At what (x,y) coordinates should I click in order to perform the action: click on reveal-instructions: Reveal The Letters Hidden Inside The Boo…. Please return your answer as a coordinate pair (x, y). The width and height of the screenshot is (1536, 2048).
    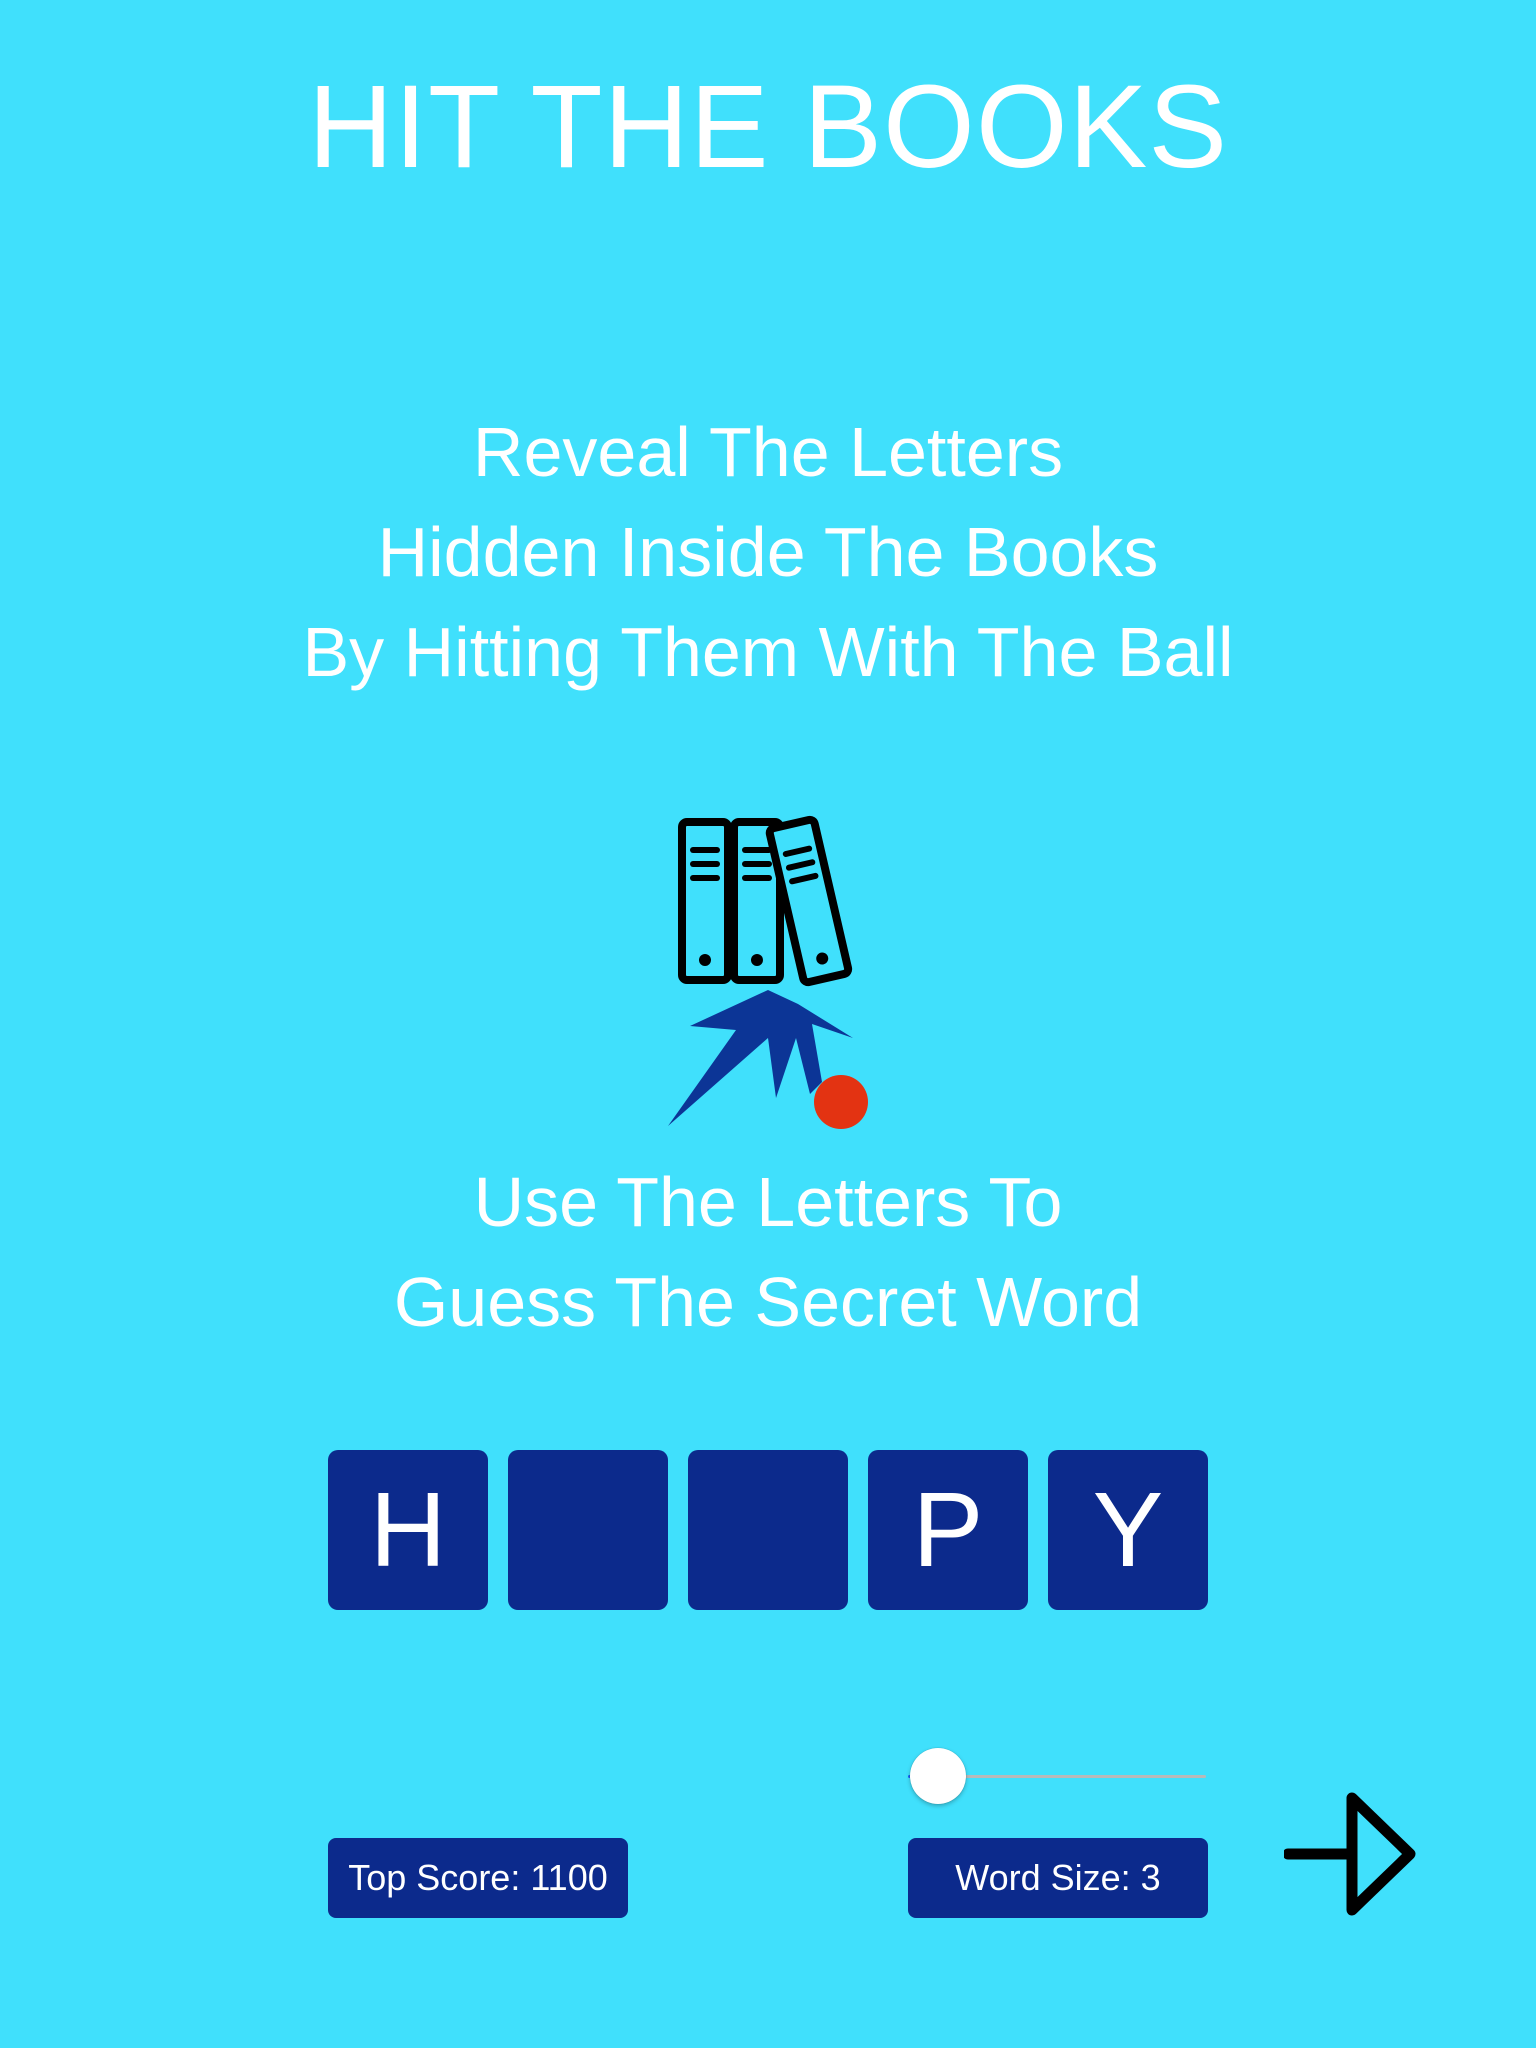
    Looking at the image, I should click on (768, 552).